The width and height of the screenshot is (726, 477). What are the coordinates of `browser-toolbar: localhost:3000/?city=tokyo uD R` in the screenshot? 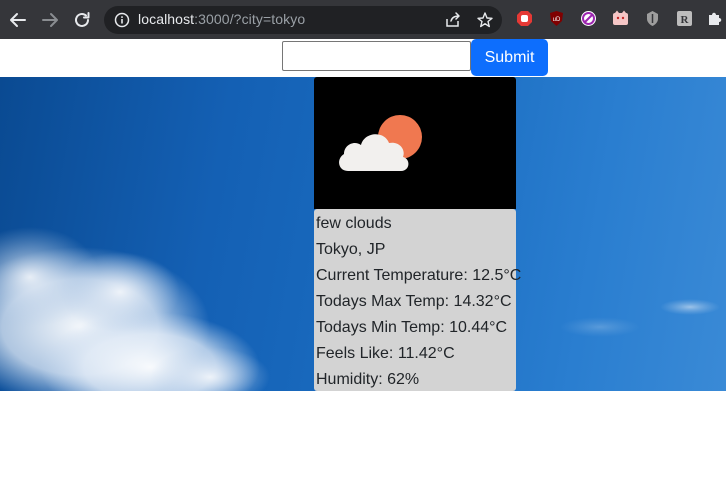 It's located at (363, 19).